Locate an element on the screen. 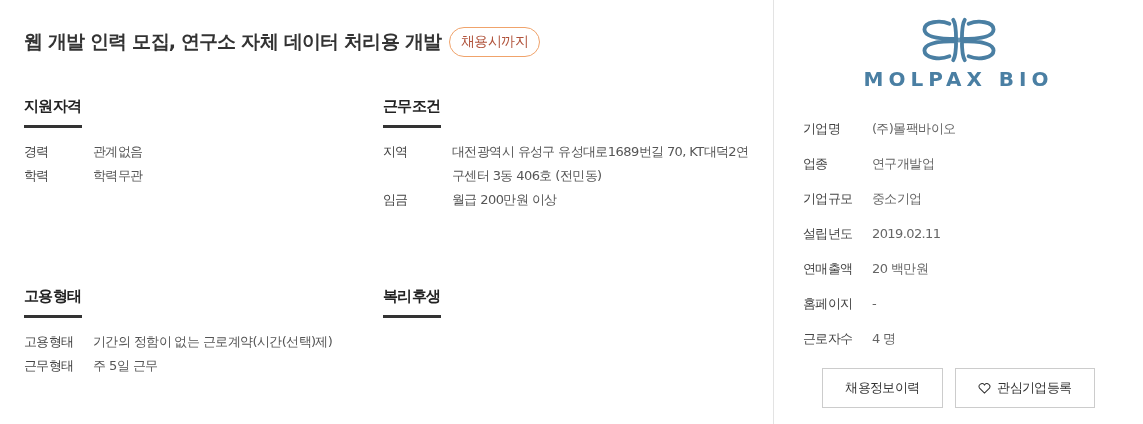  job-title: 웹 개발 인력 모집, 연구소 자체 데이터 처리용 개발 is located at coordinates (232, 41).